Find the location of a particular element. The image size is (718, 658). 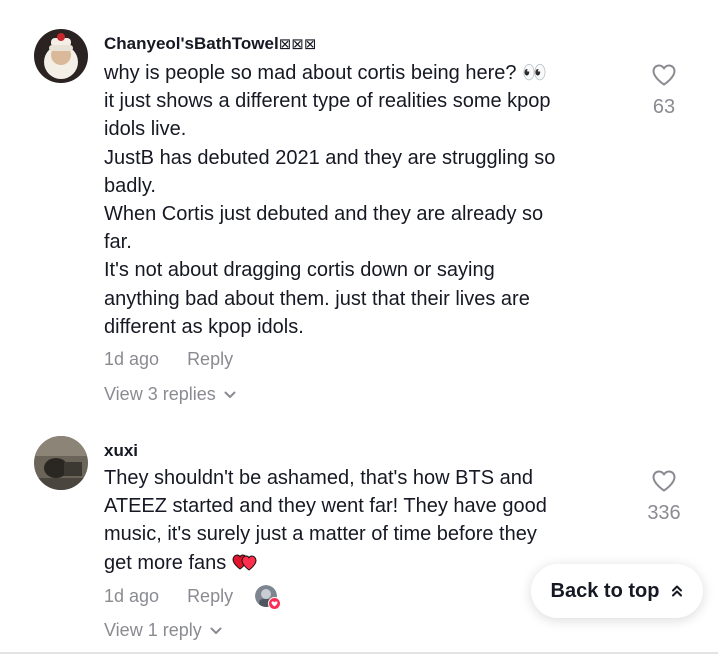

comment-line: idols live. is located at coordinates (145, 129).